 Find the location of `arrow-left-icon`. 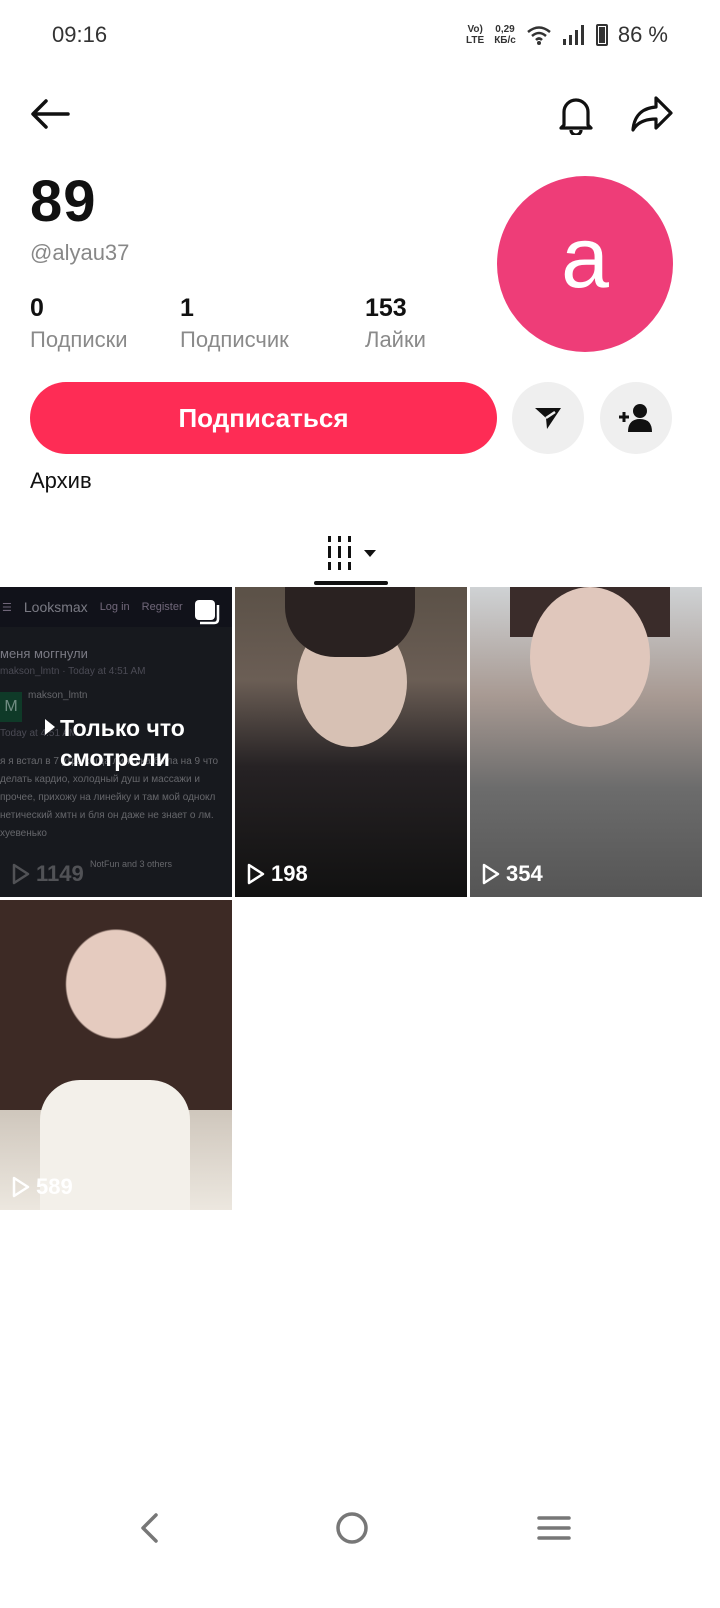

arrow-left-icon is located at coordinates (50, 114).